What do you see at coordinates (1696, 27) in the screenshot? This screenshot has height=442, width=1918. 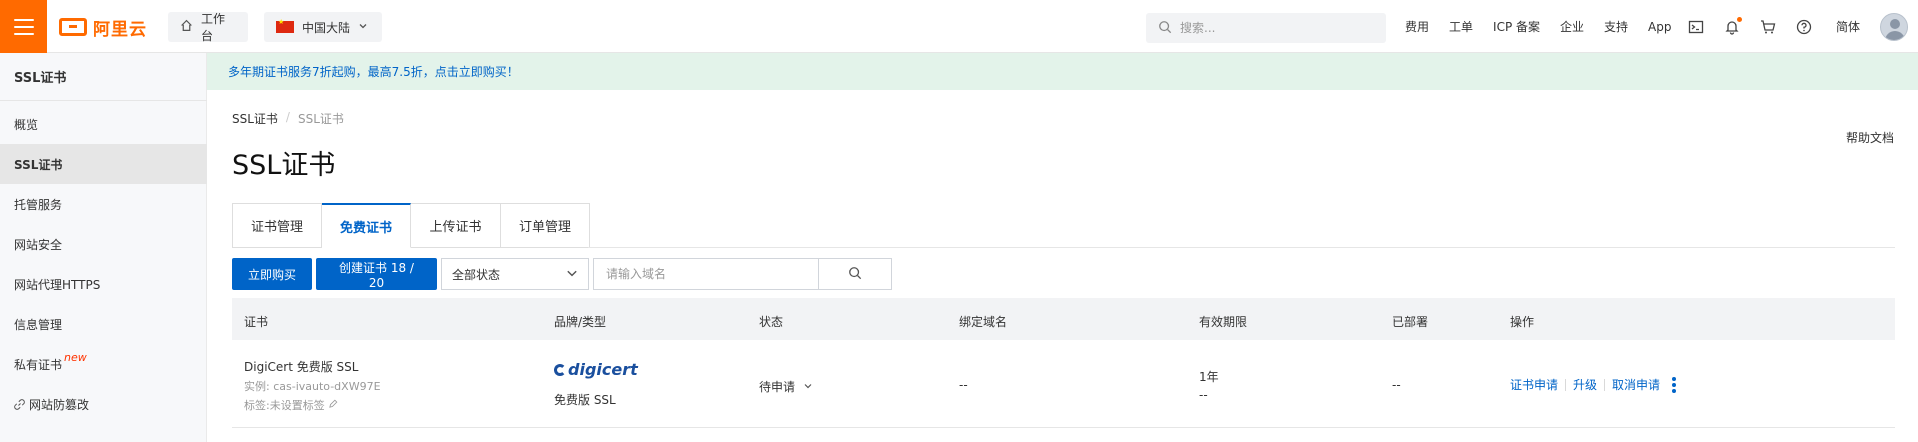 I see `terminal-icon` at bounding box center [1696, 27].